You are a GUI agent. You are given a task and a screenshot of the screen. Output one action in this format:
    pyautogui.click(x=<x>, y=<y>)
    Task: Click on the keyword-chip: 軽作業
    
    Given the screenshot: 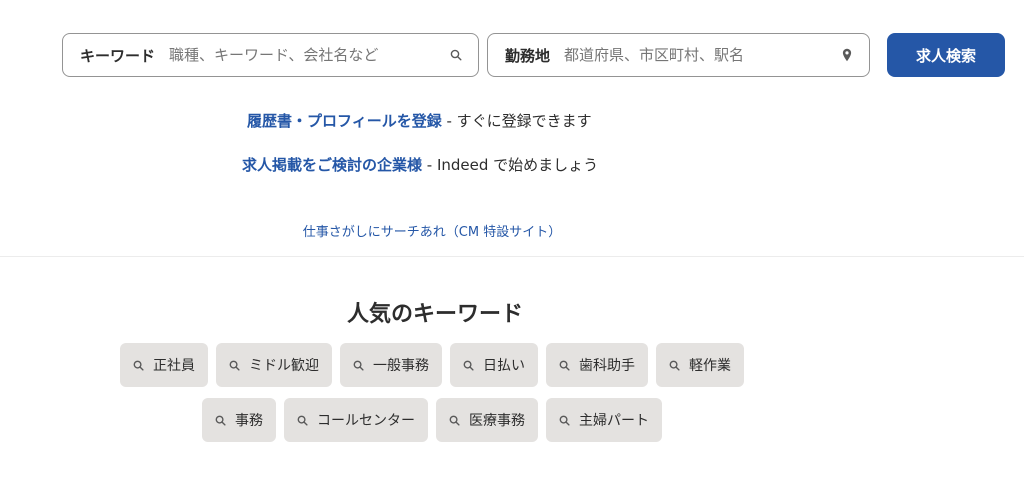 What is the action you would take?
    pyautogui.click(x=700, y=365)
    